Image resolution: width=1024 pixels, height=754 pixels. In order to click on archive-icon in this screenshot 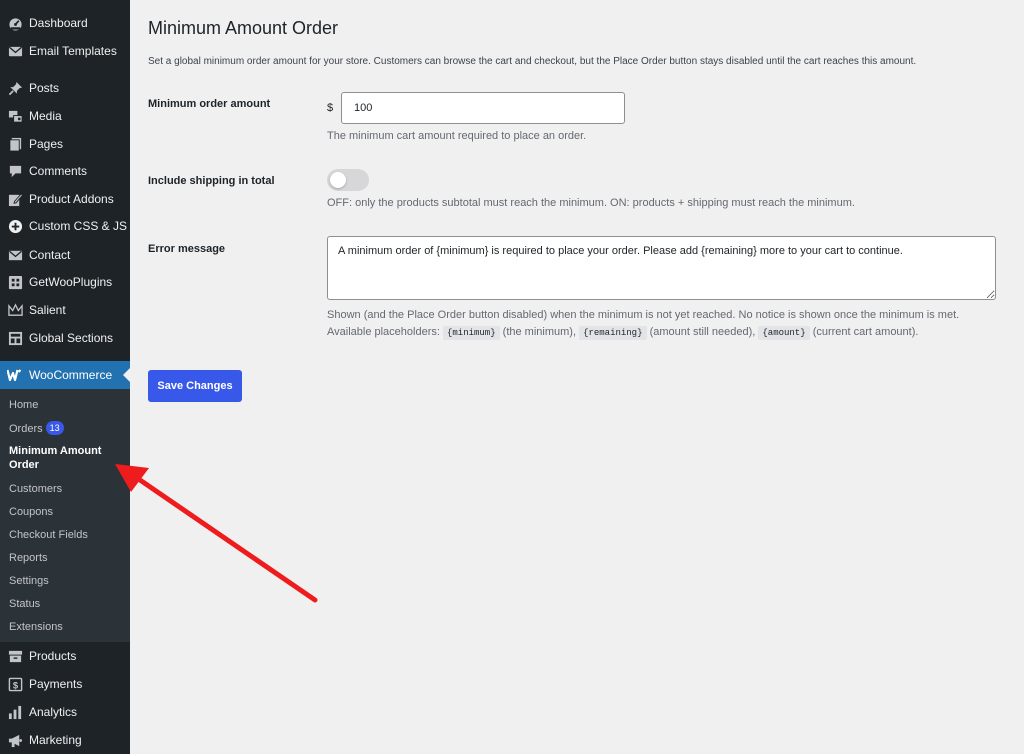, I will do `click(15, 656)`.